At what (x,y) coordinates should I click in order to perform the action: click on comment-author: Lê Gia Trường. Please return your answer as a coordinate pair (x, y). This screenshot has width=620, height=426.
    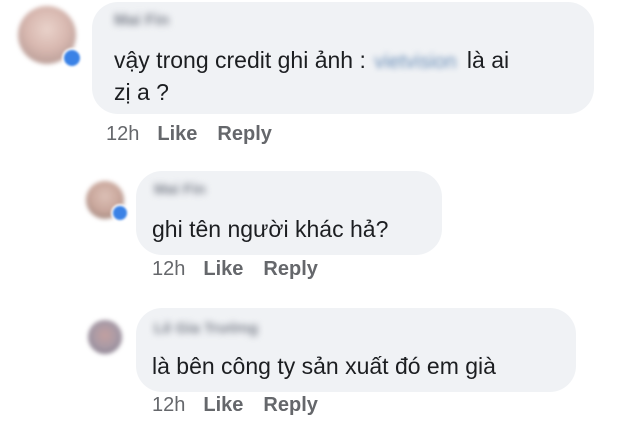
    Looking at the image, I should click on (206, 328).